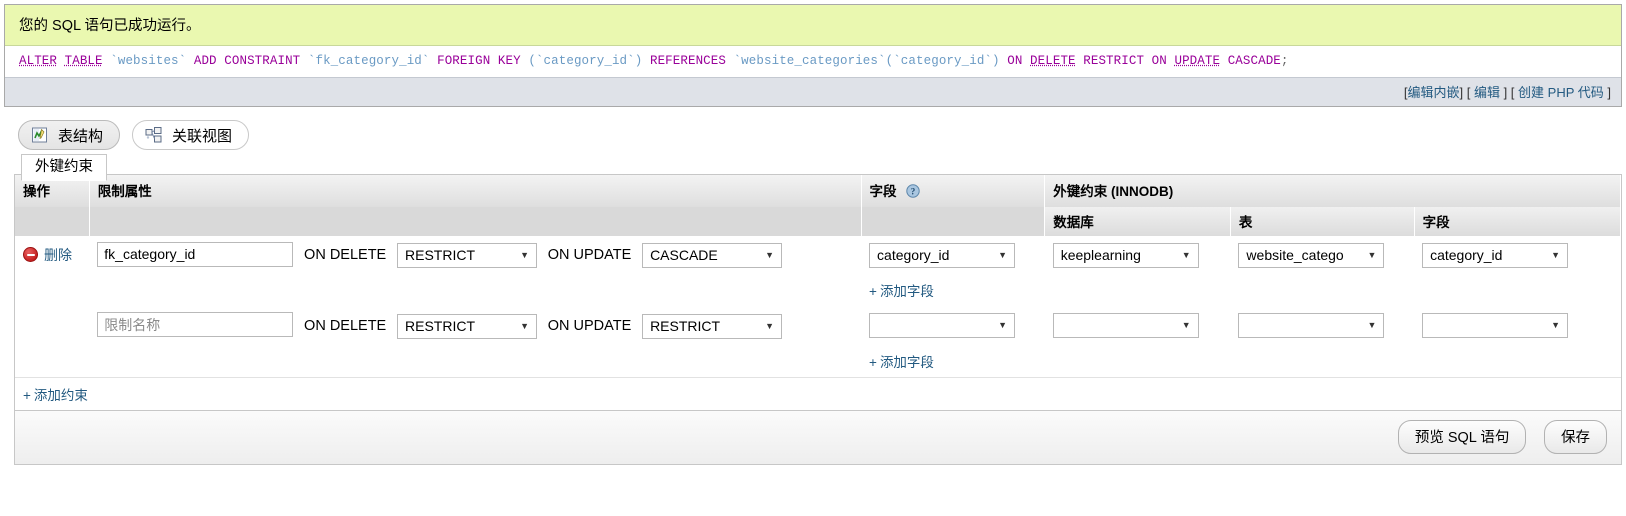 The width and height of the screenshot is (1626, 516). What do you see at coordinates (1495, 255) in the screenshot?
I see `foreign-column-select: category_id` at bounding box center [1495, 255].